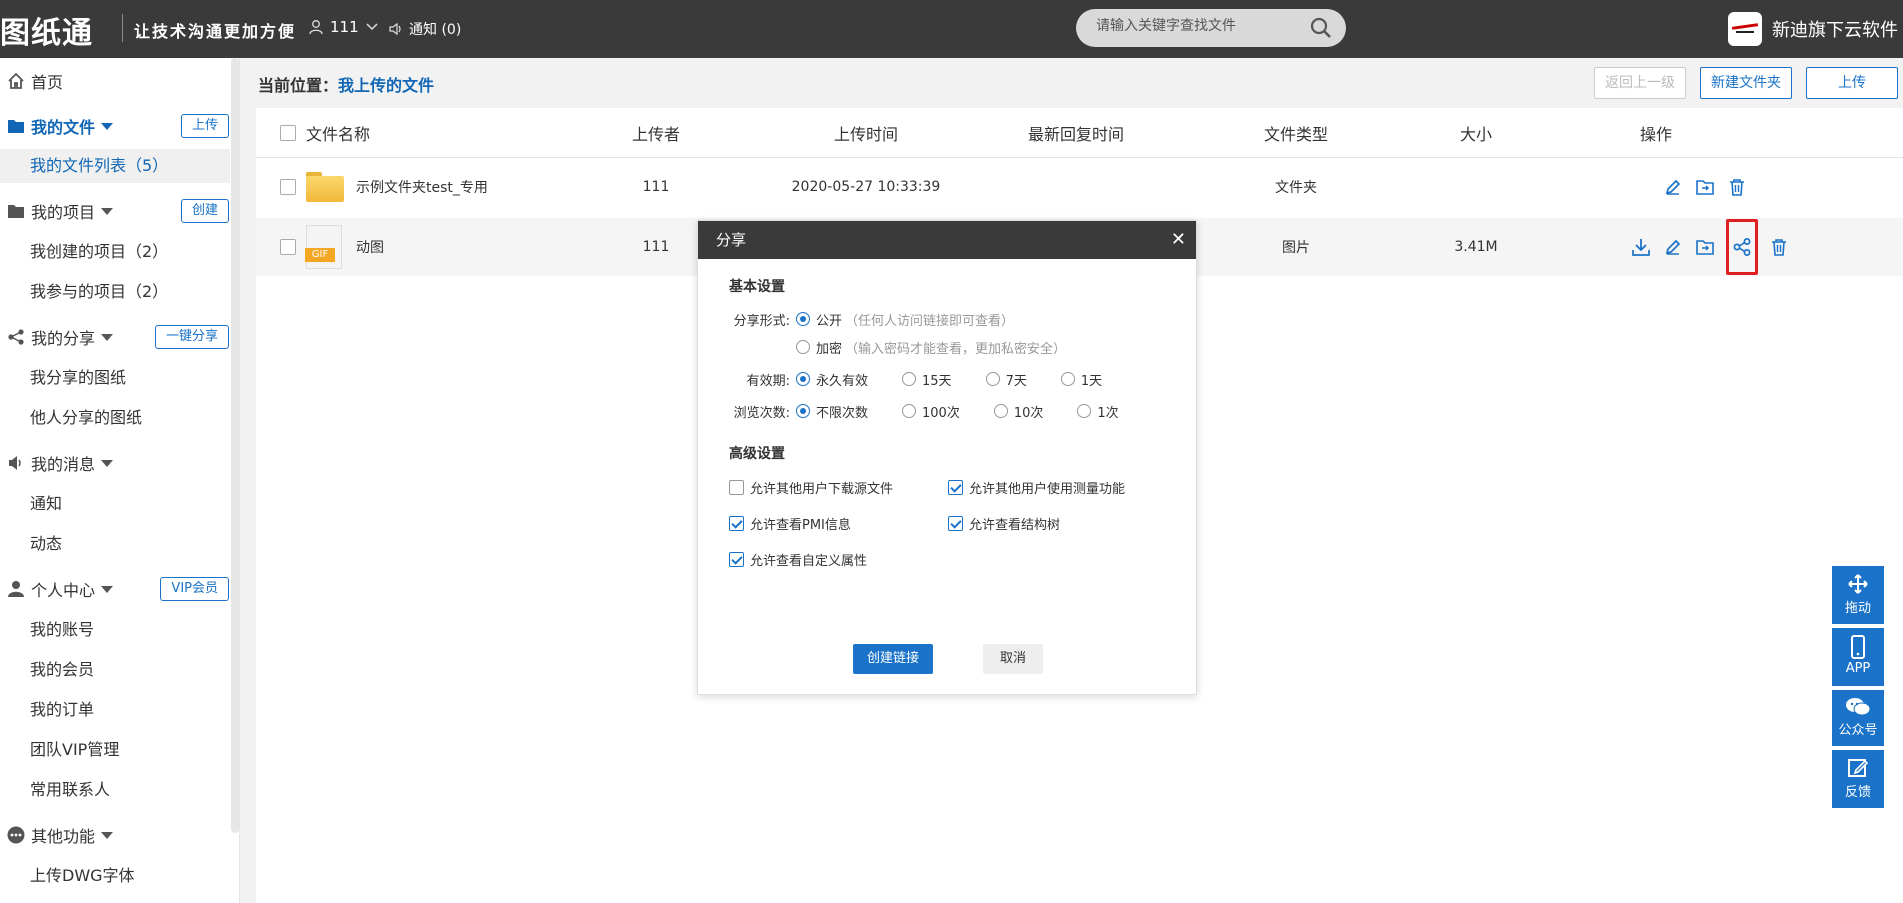  Describe the element at coordinates (204, 126) in the screenshot. I see `sidebar-upload-button: 上传` at that location.